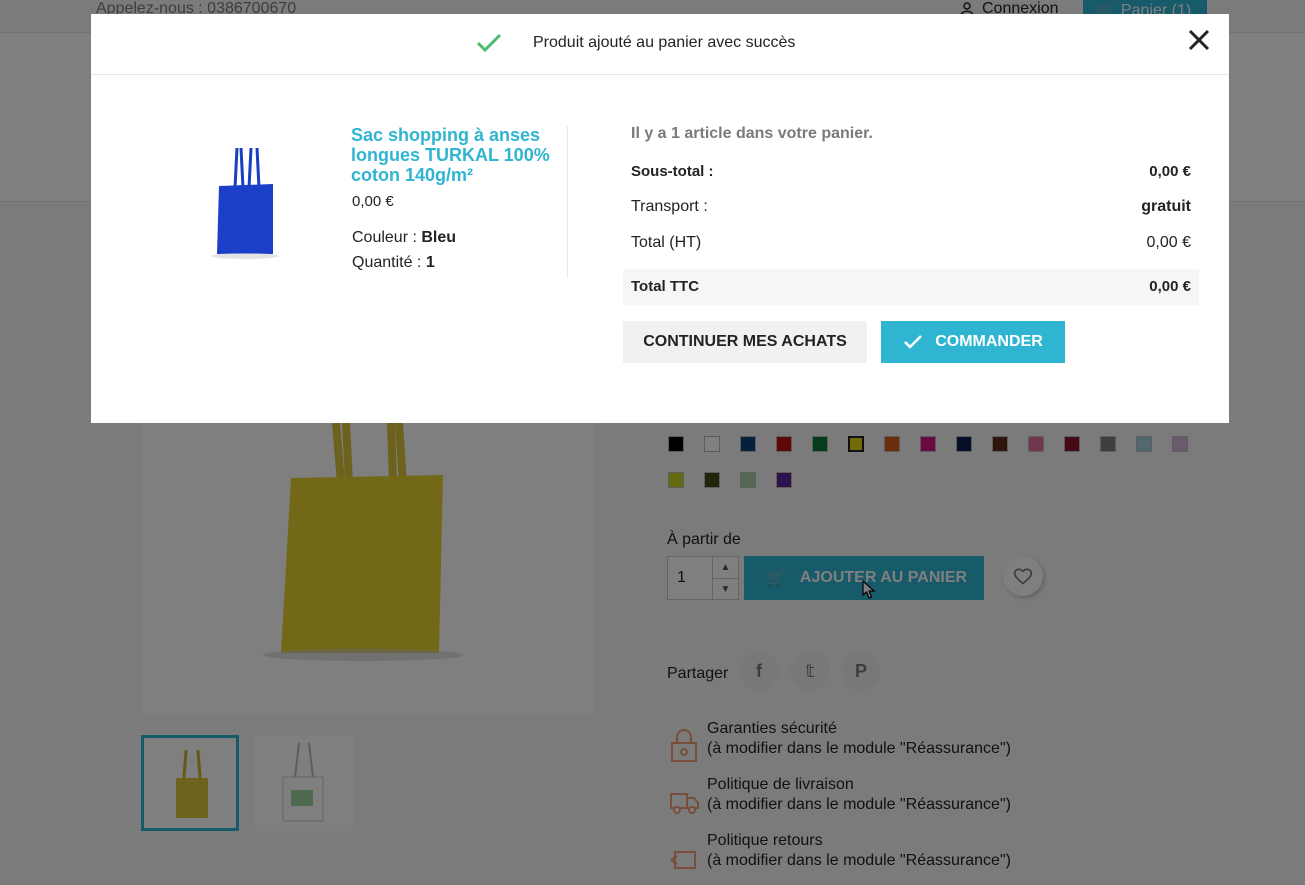  Describe the element at coordinates (911, 243) in the screenshot. I see `total-ht-row: Total (HT) 0,00 €` at that location.